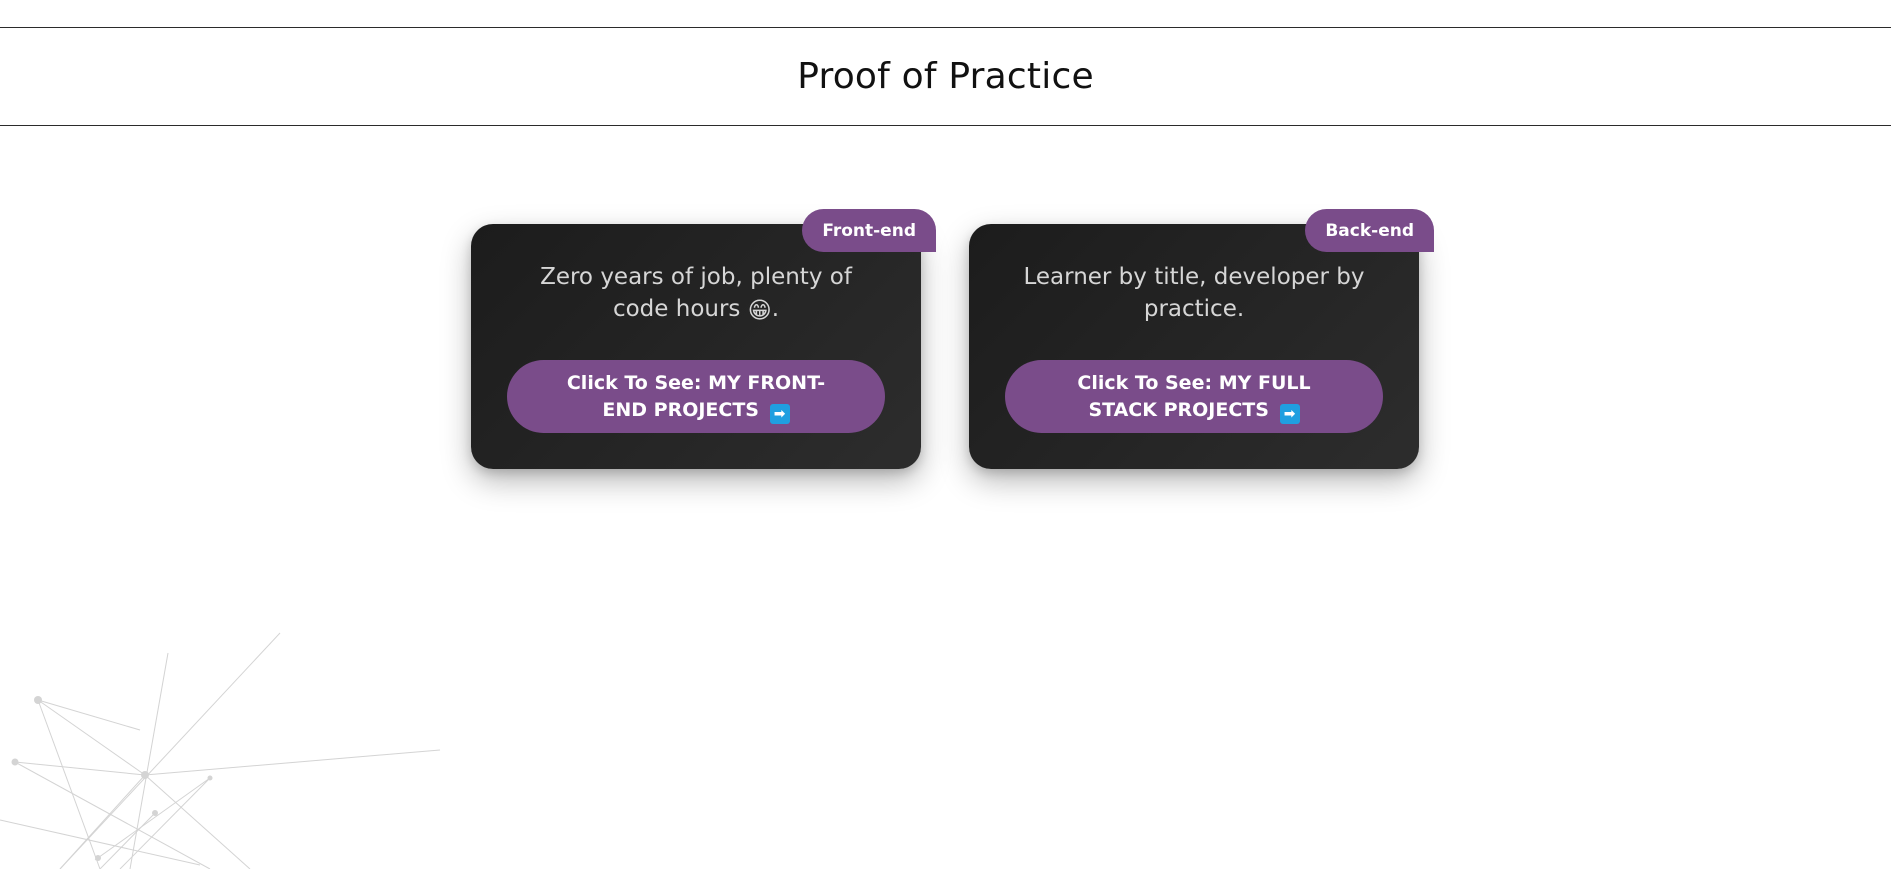  Describe the element at coordinates (1194, 293) in the screenshot. I see `backend-card-text: Learner by title, developer by practice.` at that location.